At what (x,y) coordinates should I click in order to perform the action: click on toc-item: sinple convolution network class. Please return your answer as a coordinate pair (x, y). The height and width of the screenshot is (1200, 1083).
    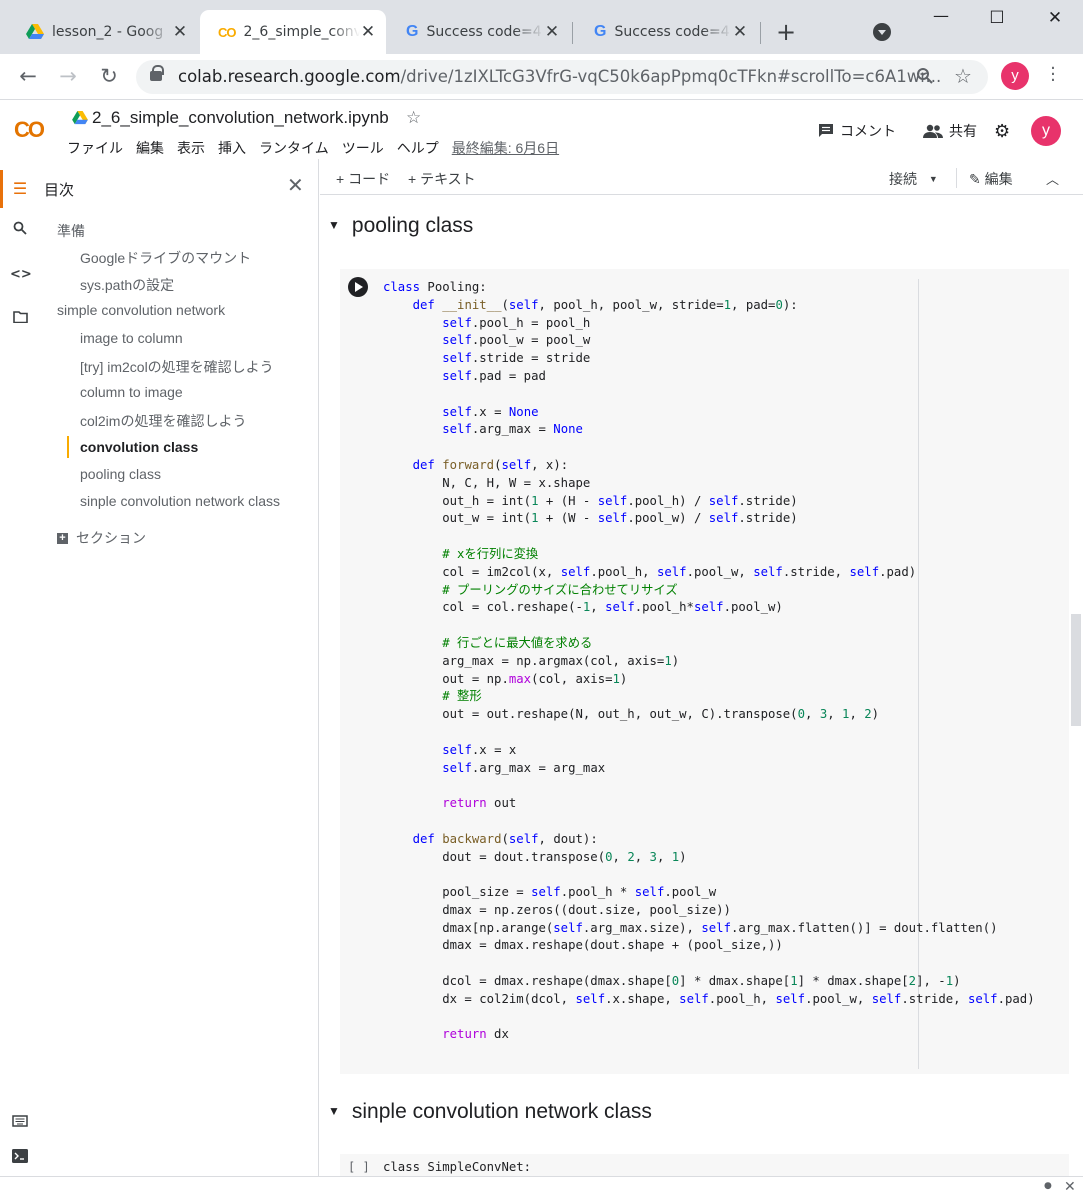
    Looking at the image, I should click on (180, 501).